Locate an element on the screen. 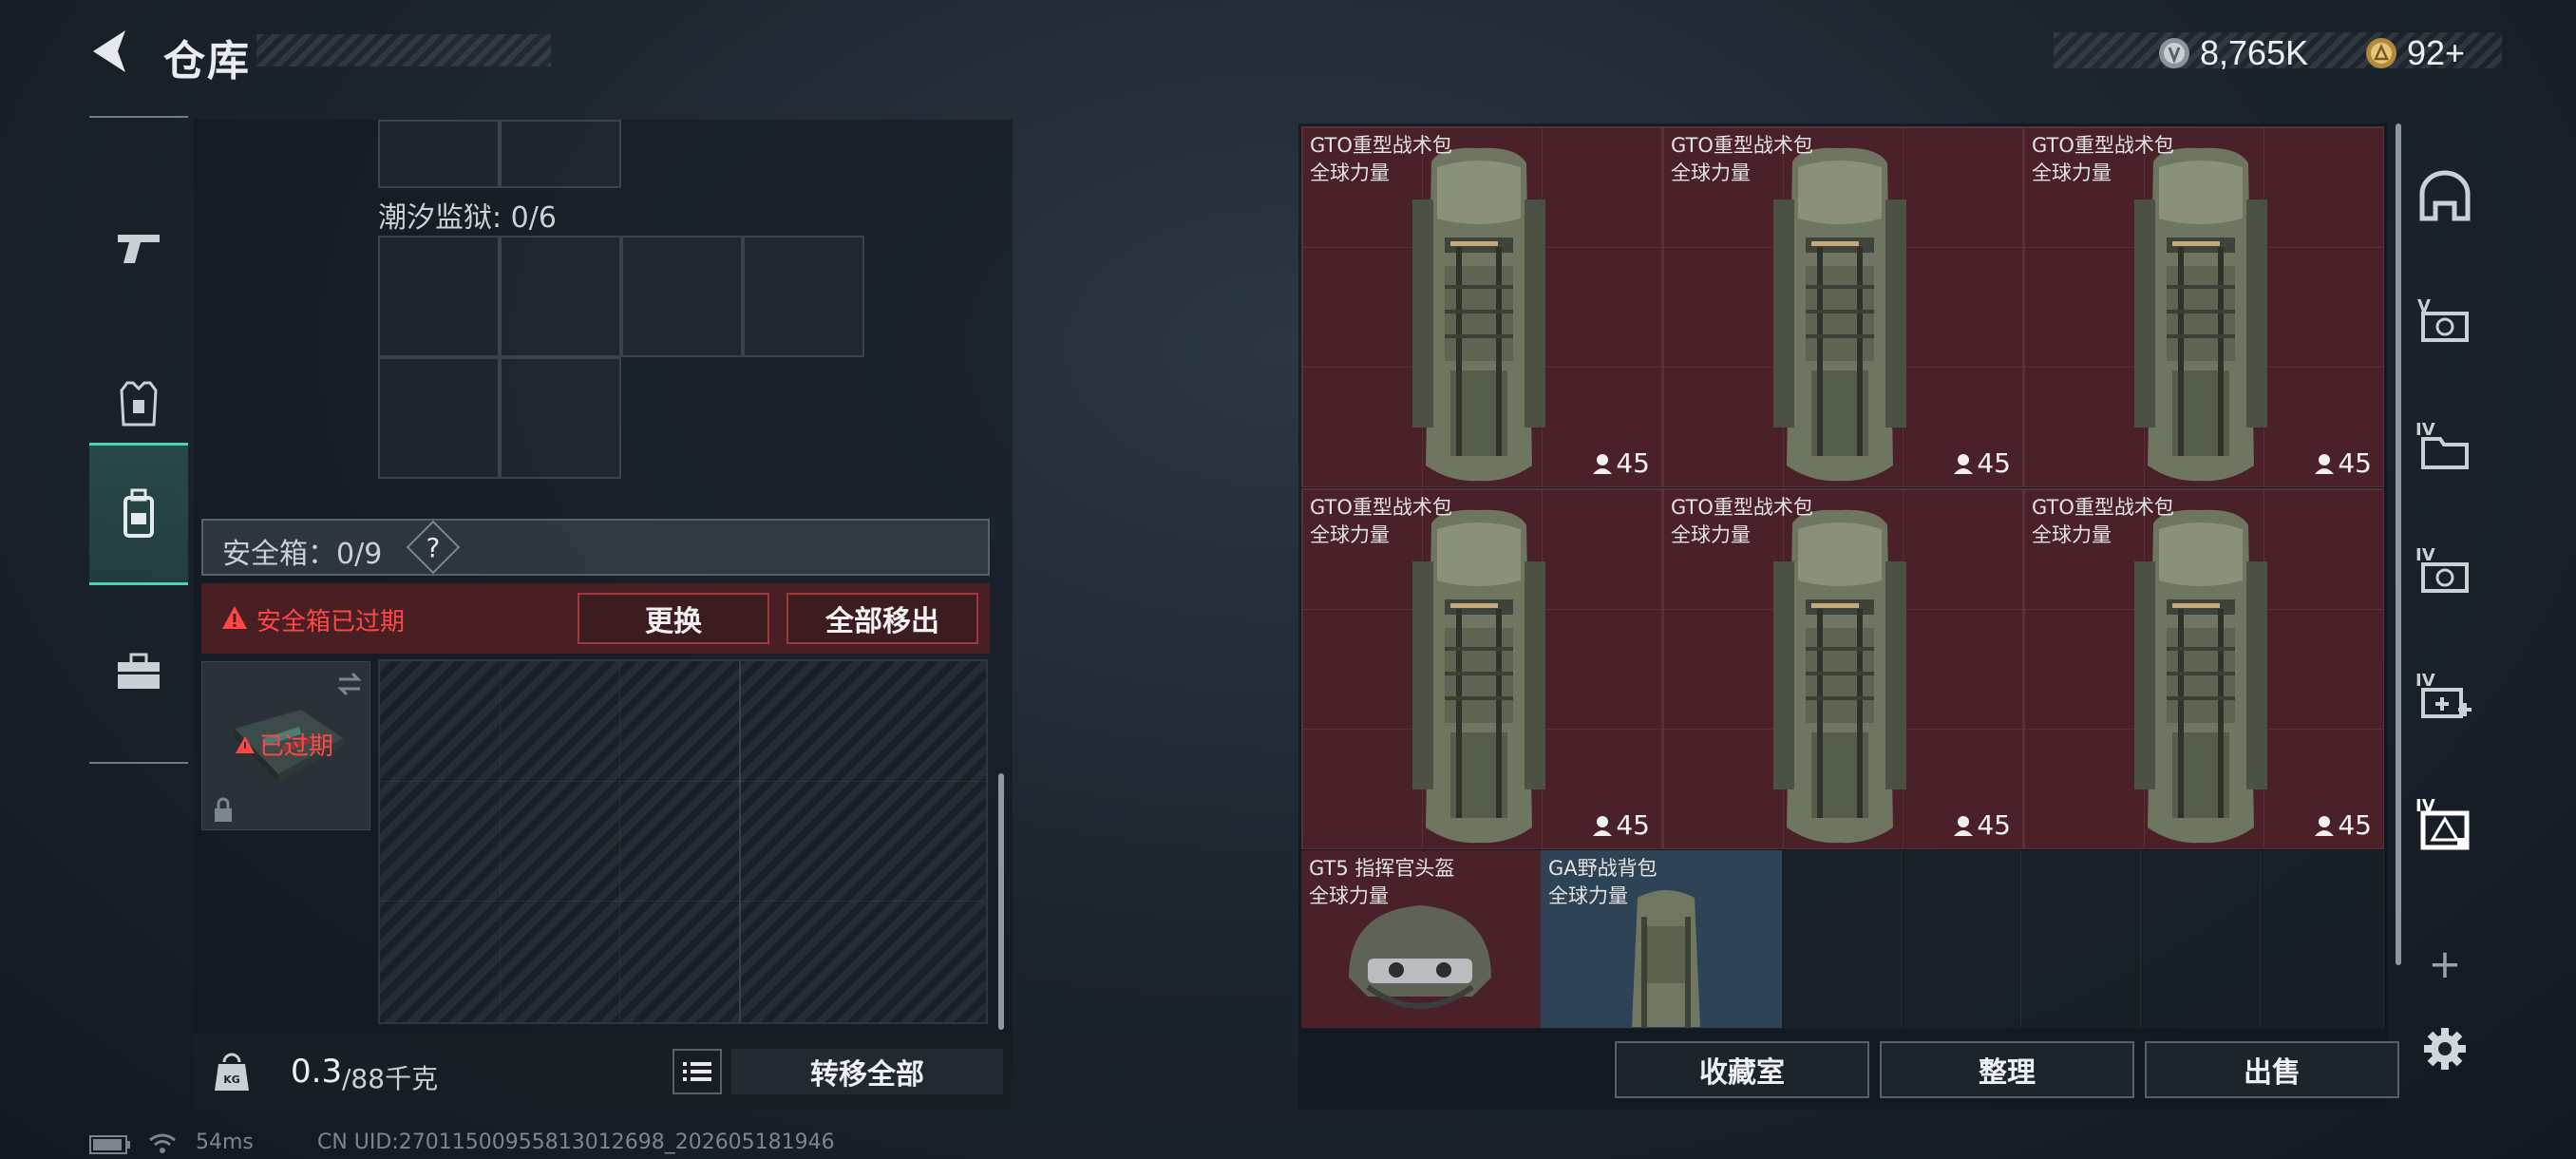  tab-storage-4a: IV is located at coordinates (2445, 444).